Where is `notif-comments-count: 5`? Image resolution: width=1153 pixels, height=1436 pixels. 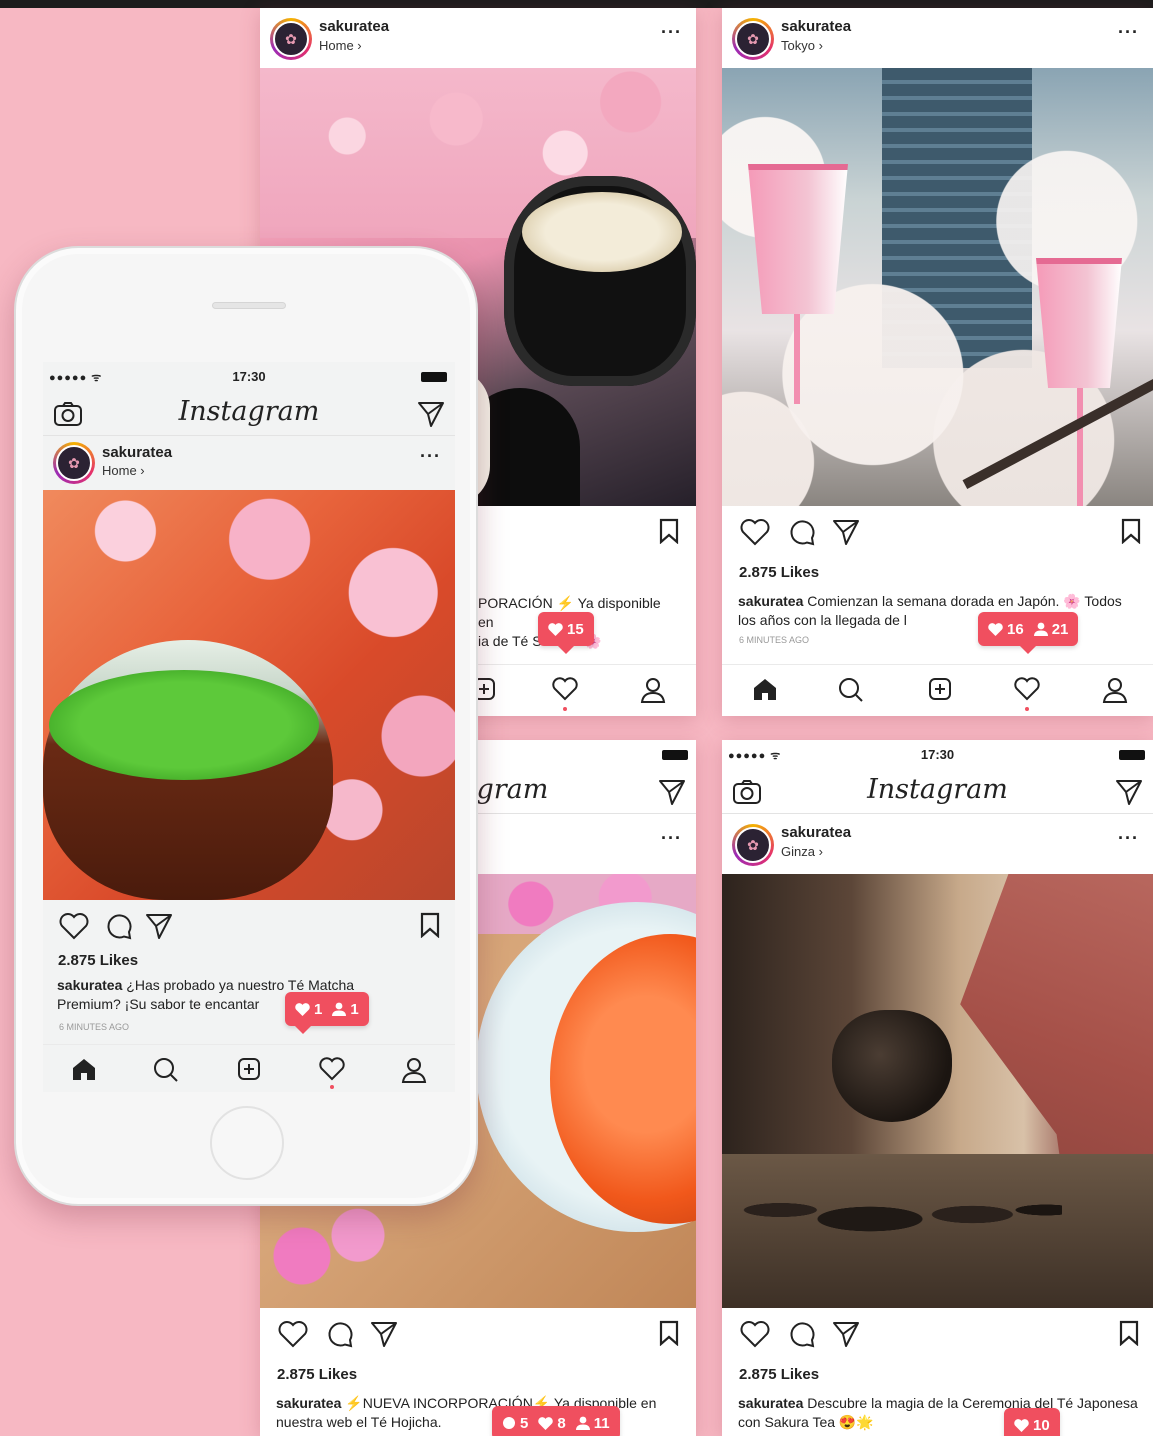 notif-comments-count: 5 is located at coordinates (524, 1423).